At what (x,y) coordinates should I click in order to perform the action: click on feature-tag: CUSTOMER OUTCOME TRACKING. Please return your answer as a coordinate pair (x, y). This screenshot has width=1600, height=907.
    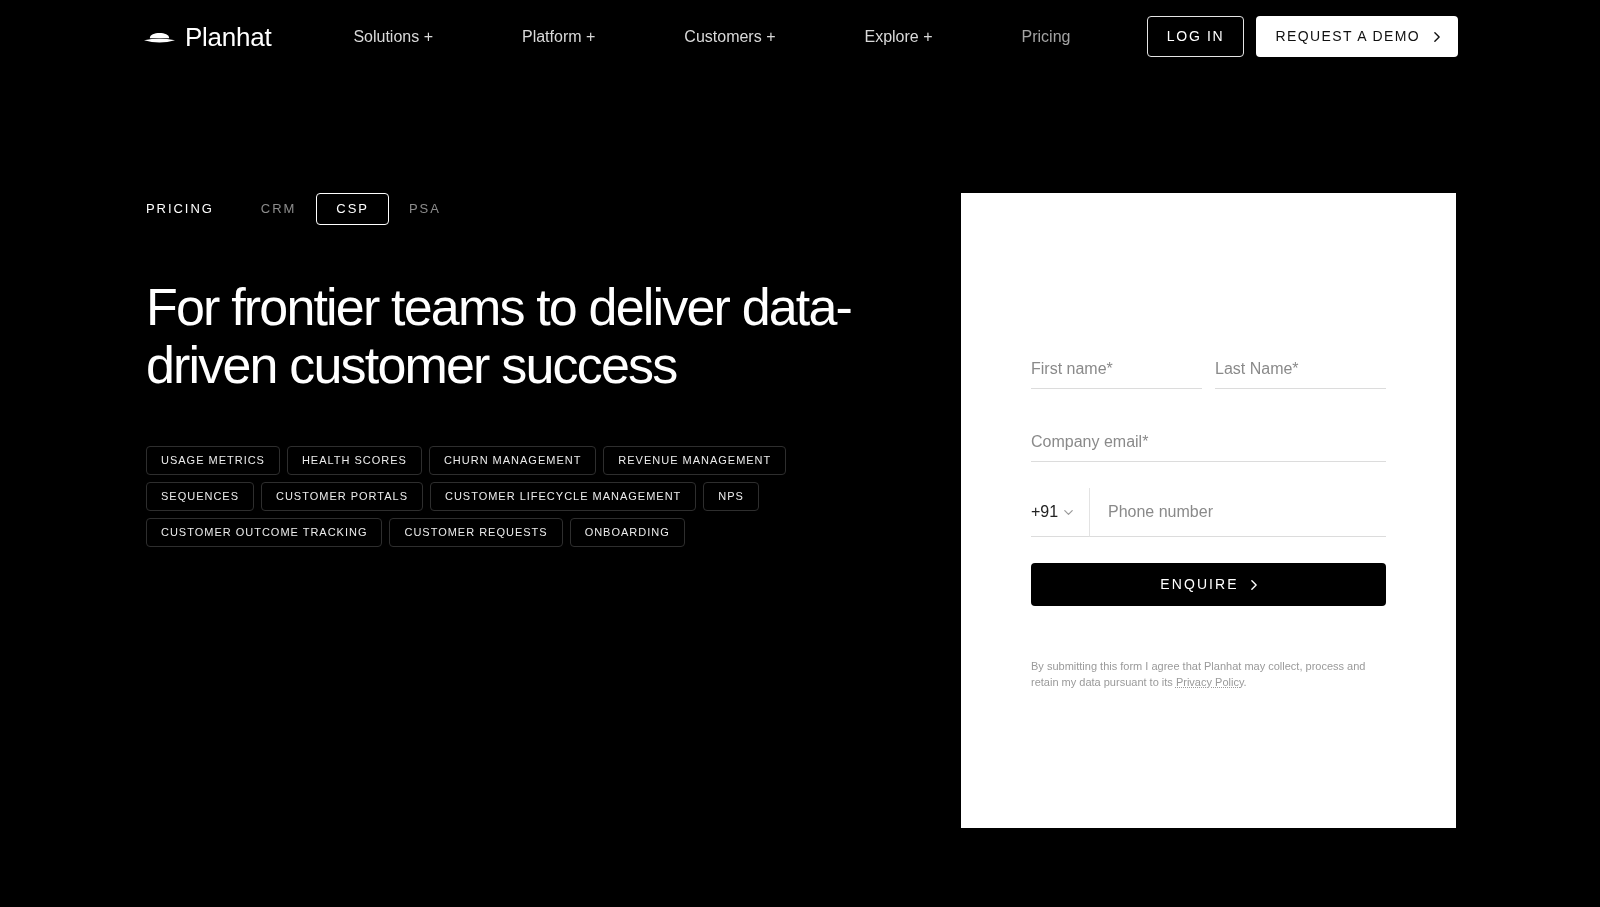
    Looking at the image, I should click on (264, 532).